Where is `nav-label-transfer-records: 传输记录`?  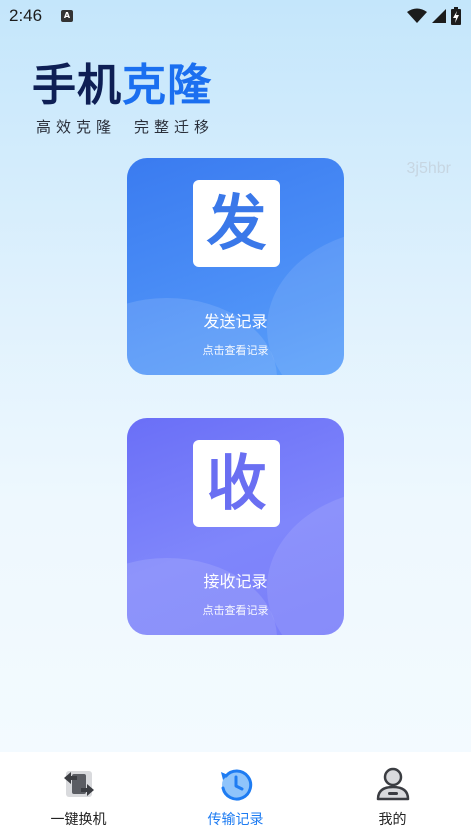
nav-label-transfer-records: 传输记录 is located at coordinates (235, 820).